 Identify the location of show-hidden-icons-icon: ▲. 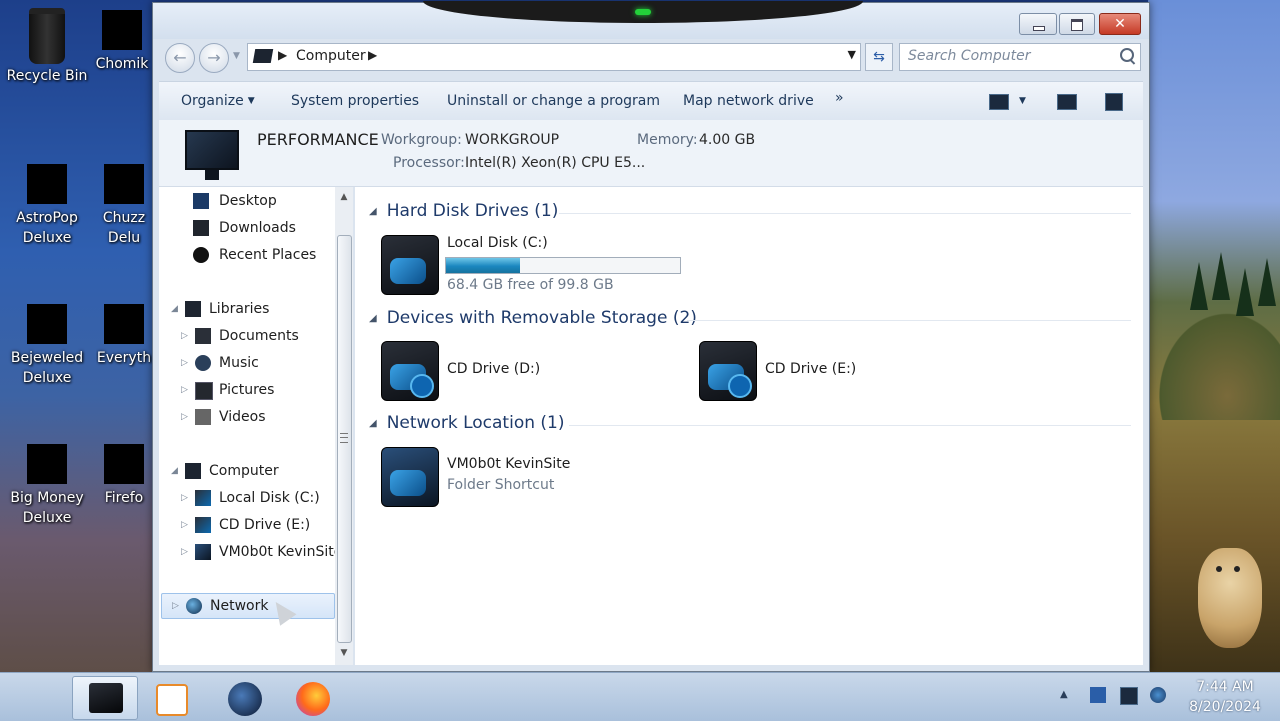
(1064, 694).